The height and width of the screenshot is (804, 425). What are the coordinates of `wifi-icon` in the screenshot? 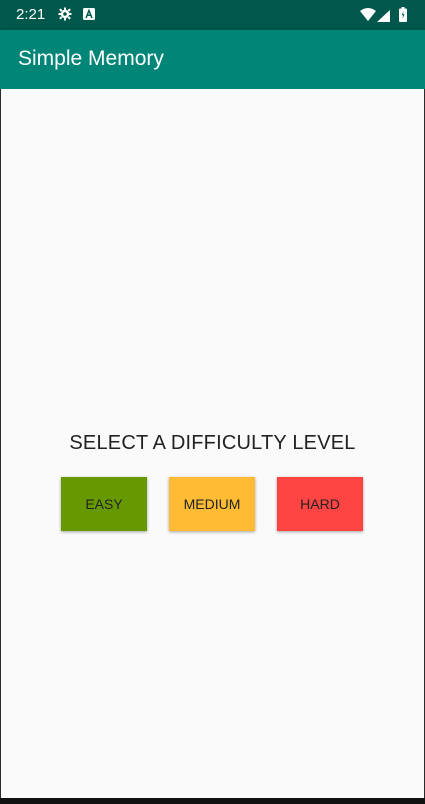 It's located at (368, 17).